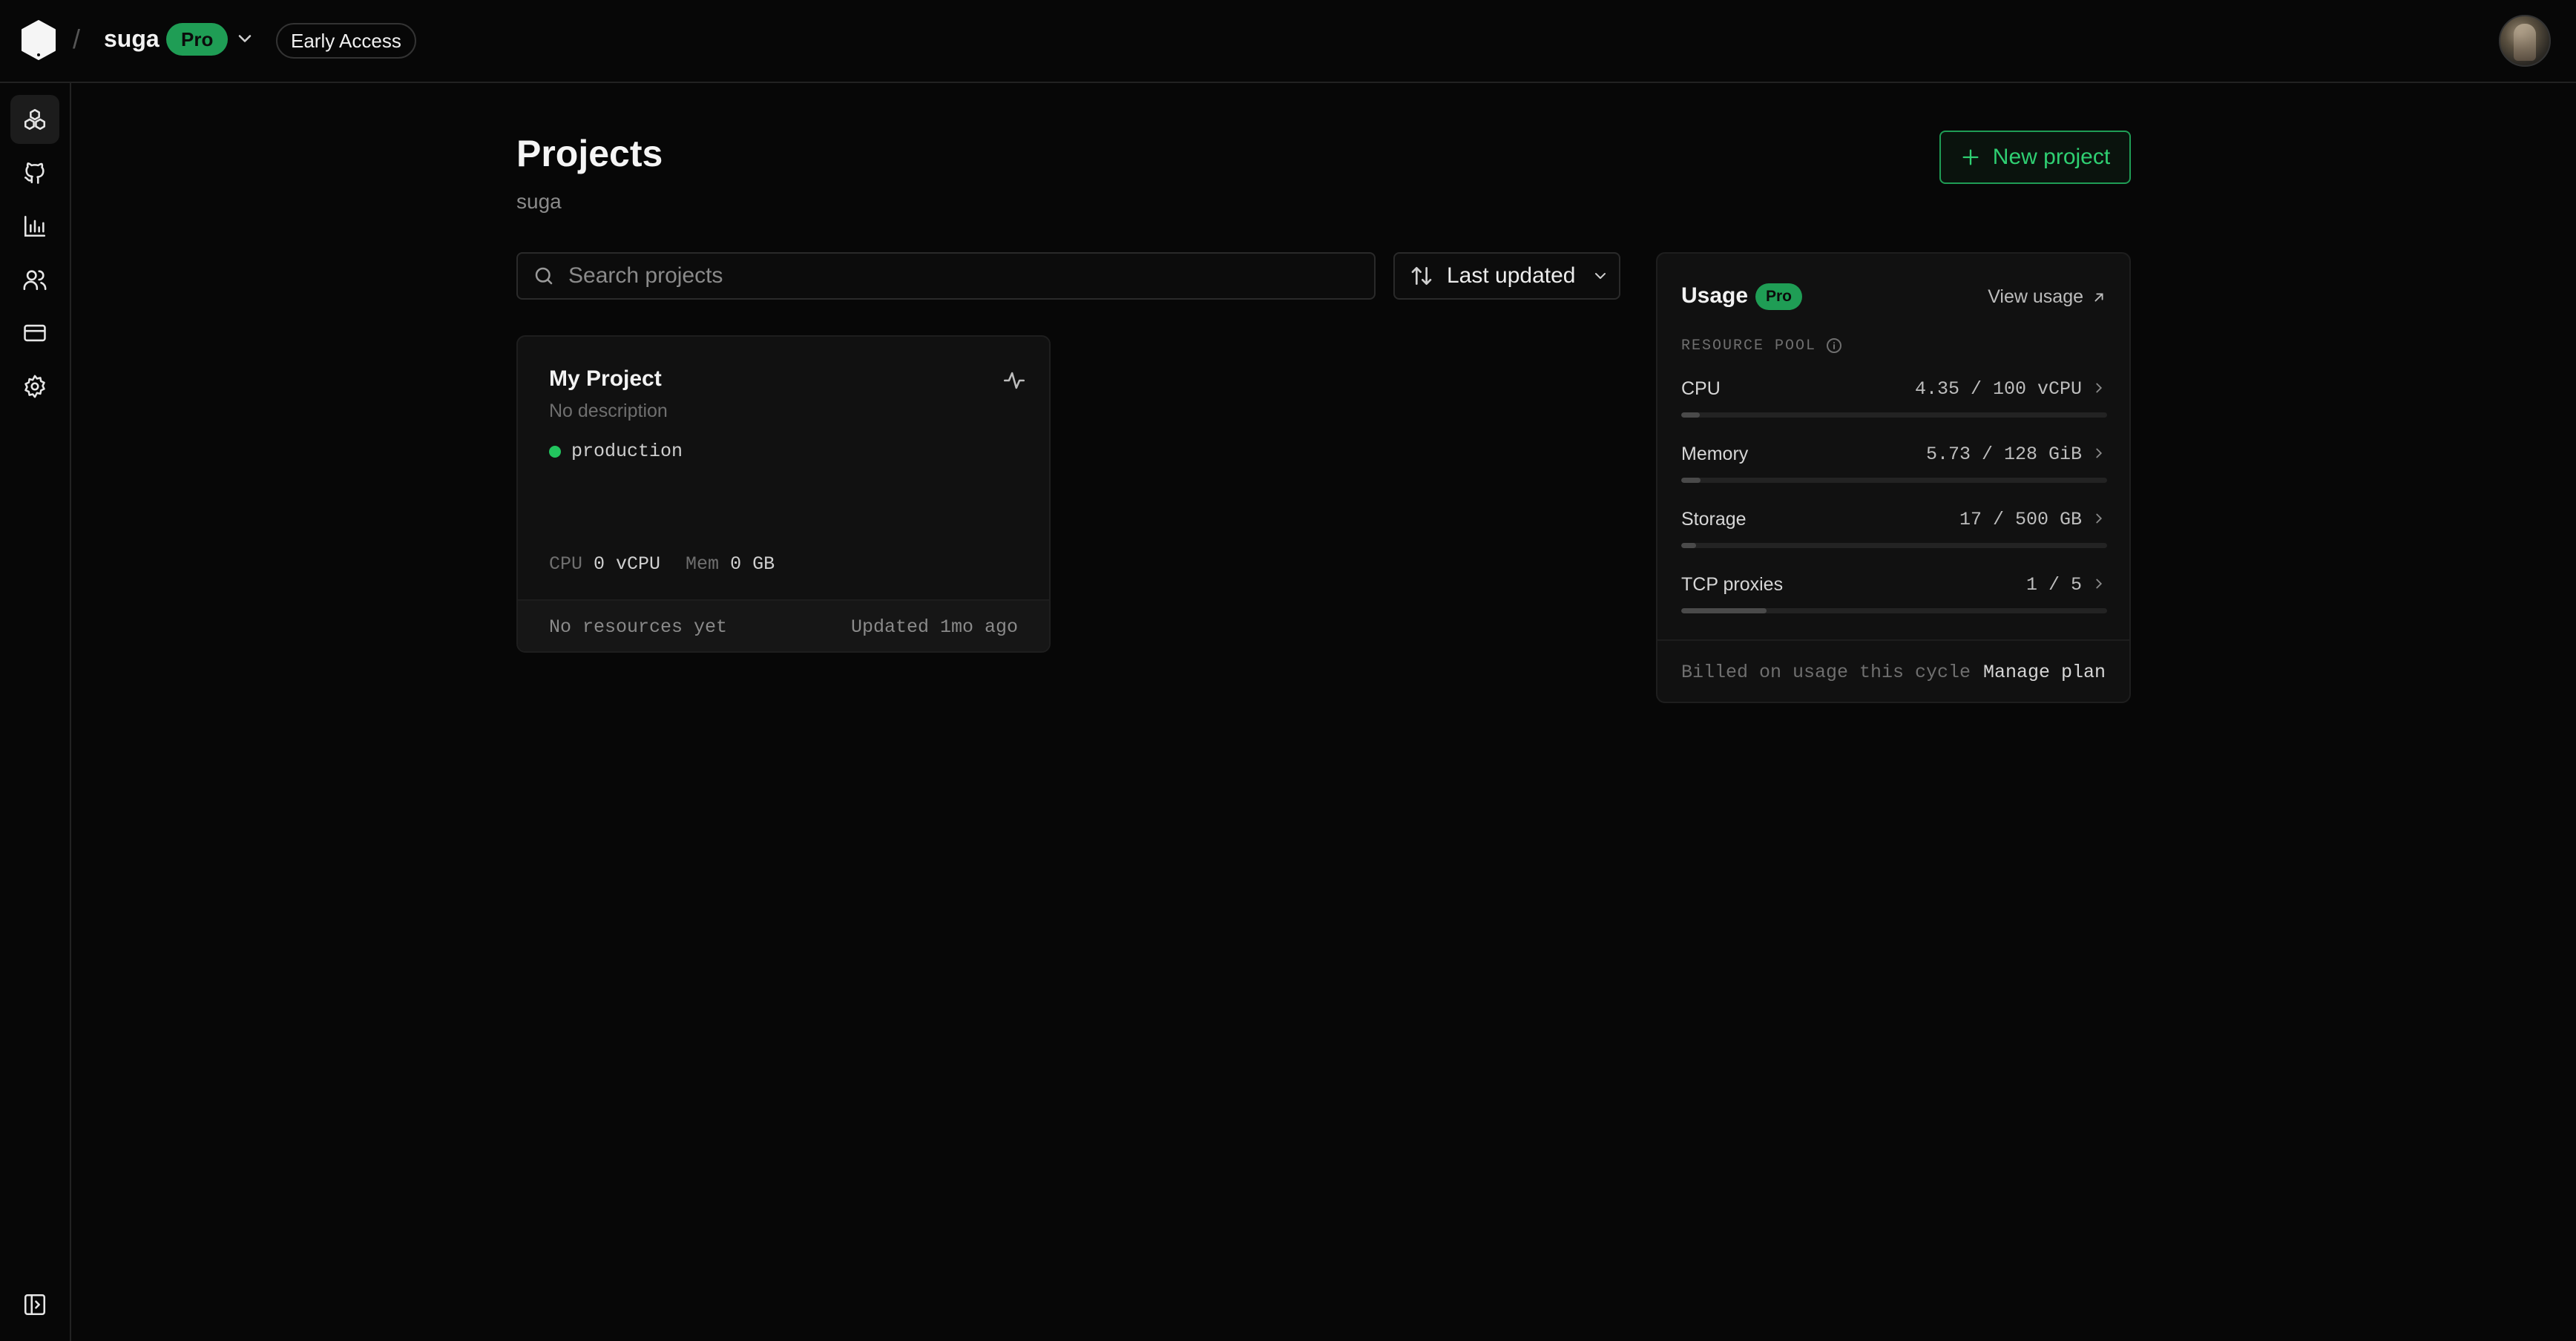 The height and width of the screenshot is (1341, 2576). What do you see at coordinates (2098, 297) in the screenshot?
I see `external-link-icon` at bounding box center [2098, 297].